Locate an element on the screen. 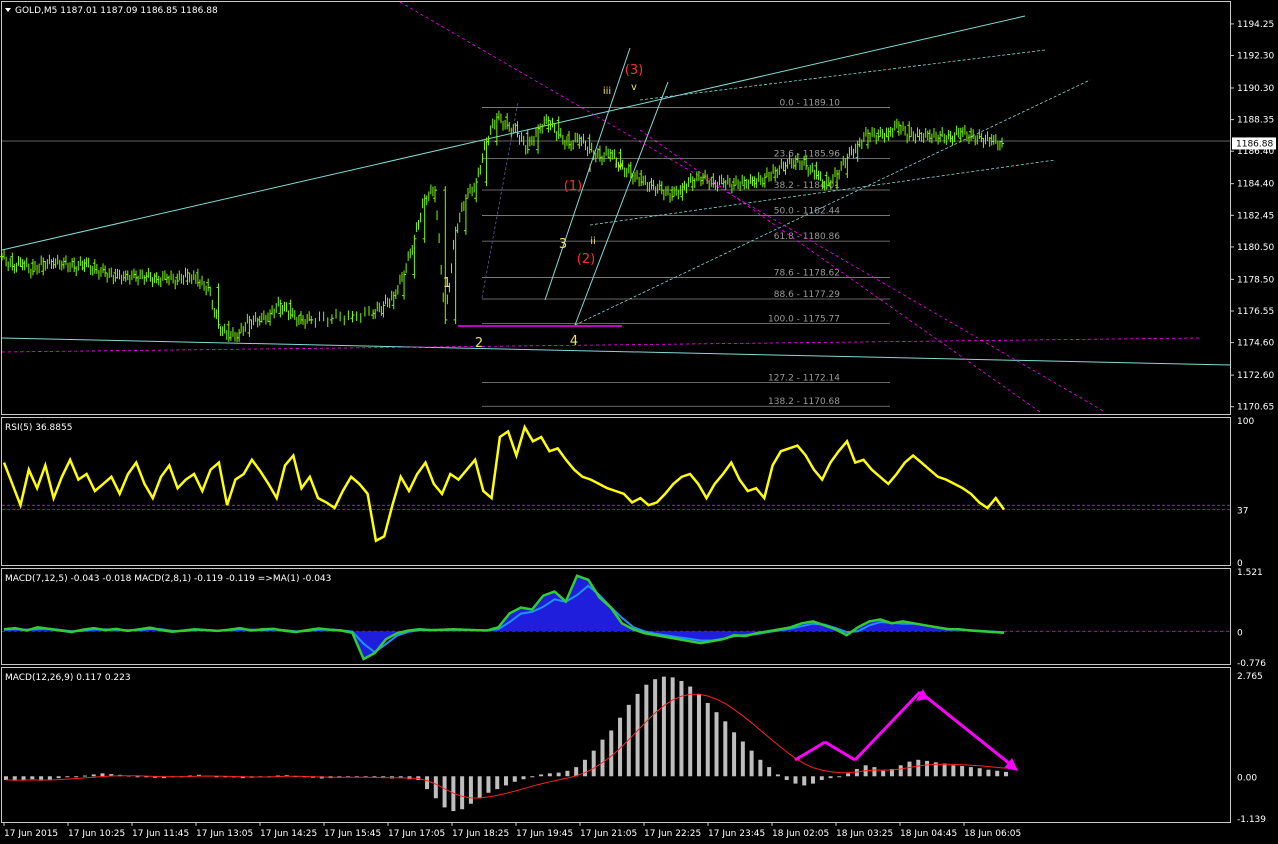 This screenshot has width=1278, height=844. macd2-title: MACD(12,26,9) 0.117 0.223 is located at coordinates (68, 678).